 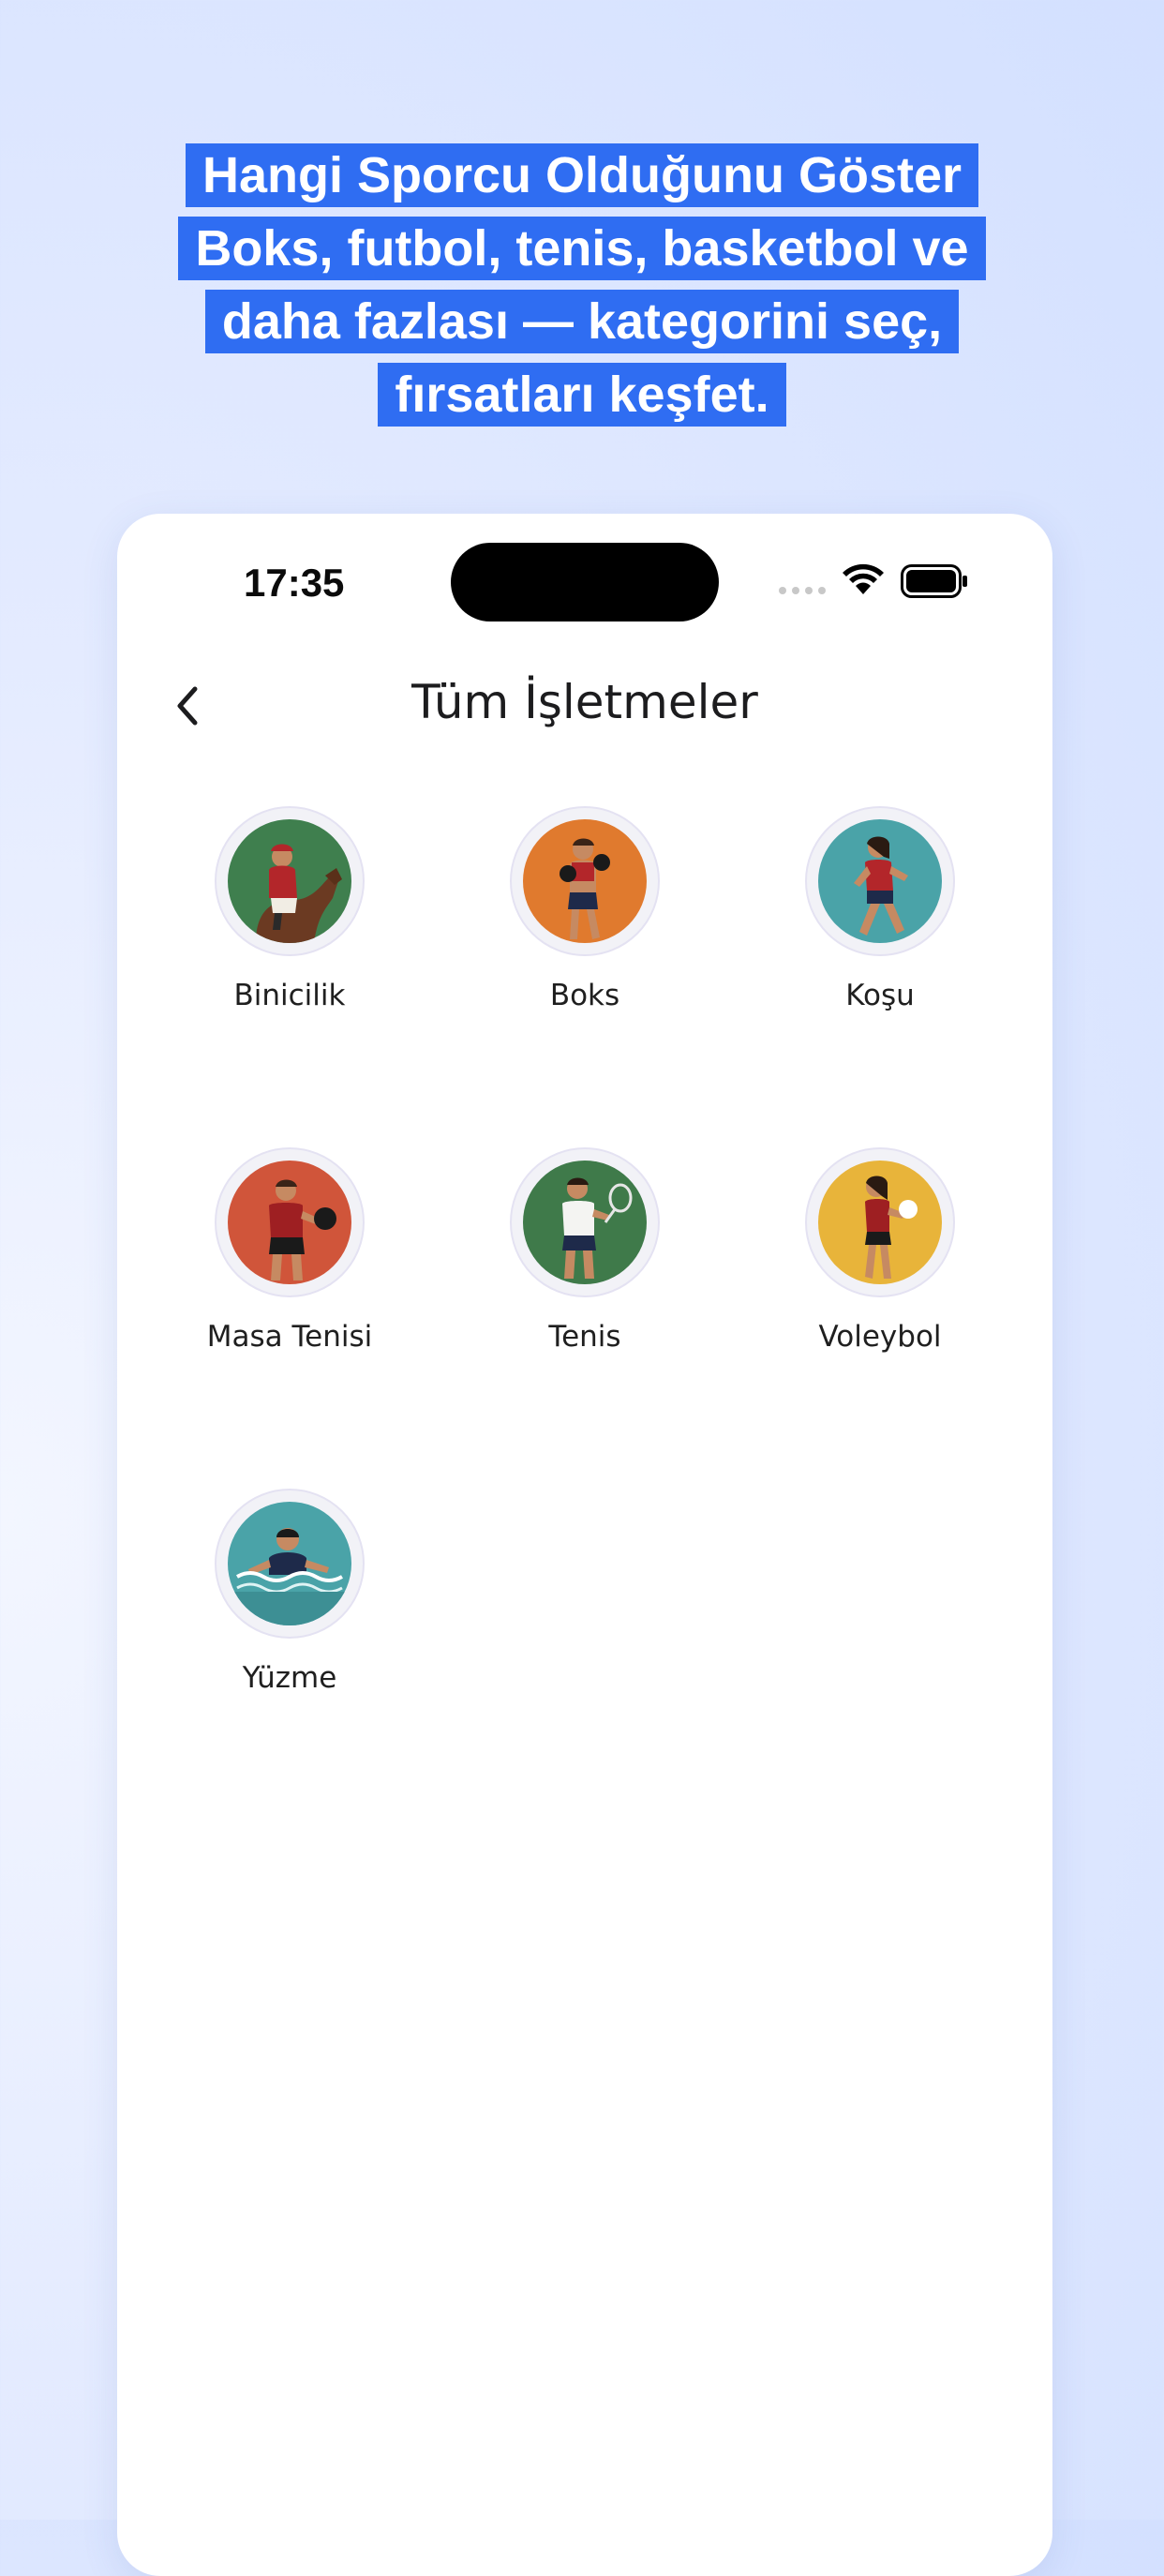 What do you see at coordinates (289, 1337) in the screenshot?
I see `category-label: Masa Tenisi` at bounding box center [289, 1337].